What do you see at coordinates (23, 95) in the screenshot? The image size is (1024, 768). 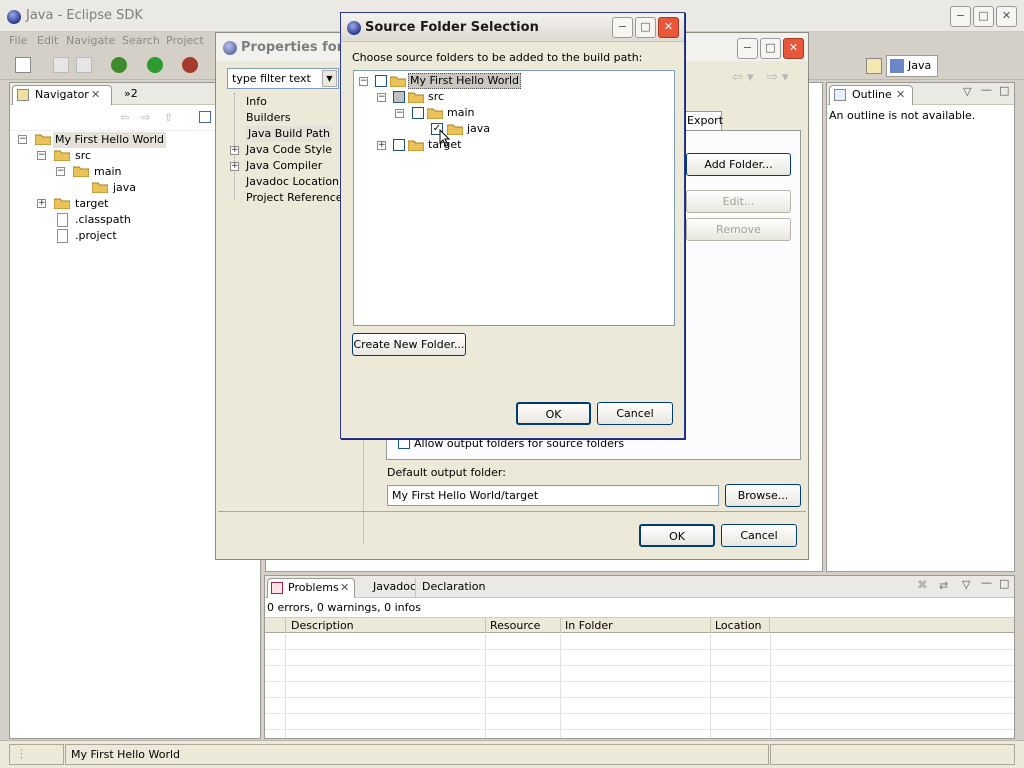 I see `navigator-icon` at bounding box center [23, 95].